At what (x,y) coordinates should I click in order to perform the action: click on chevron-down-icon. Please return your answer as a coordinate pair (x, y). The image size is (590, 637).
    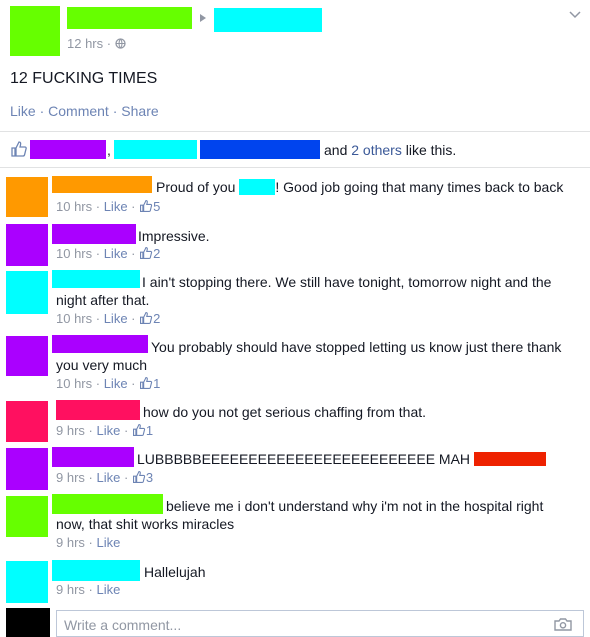
    Looking at the image, I should click on (575, 15).